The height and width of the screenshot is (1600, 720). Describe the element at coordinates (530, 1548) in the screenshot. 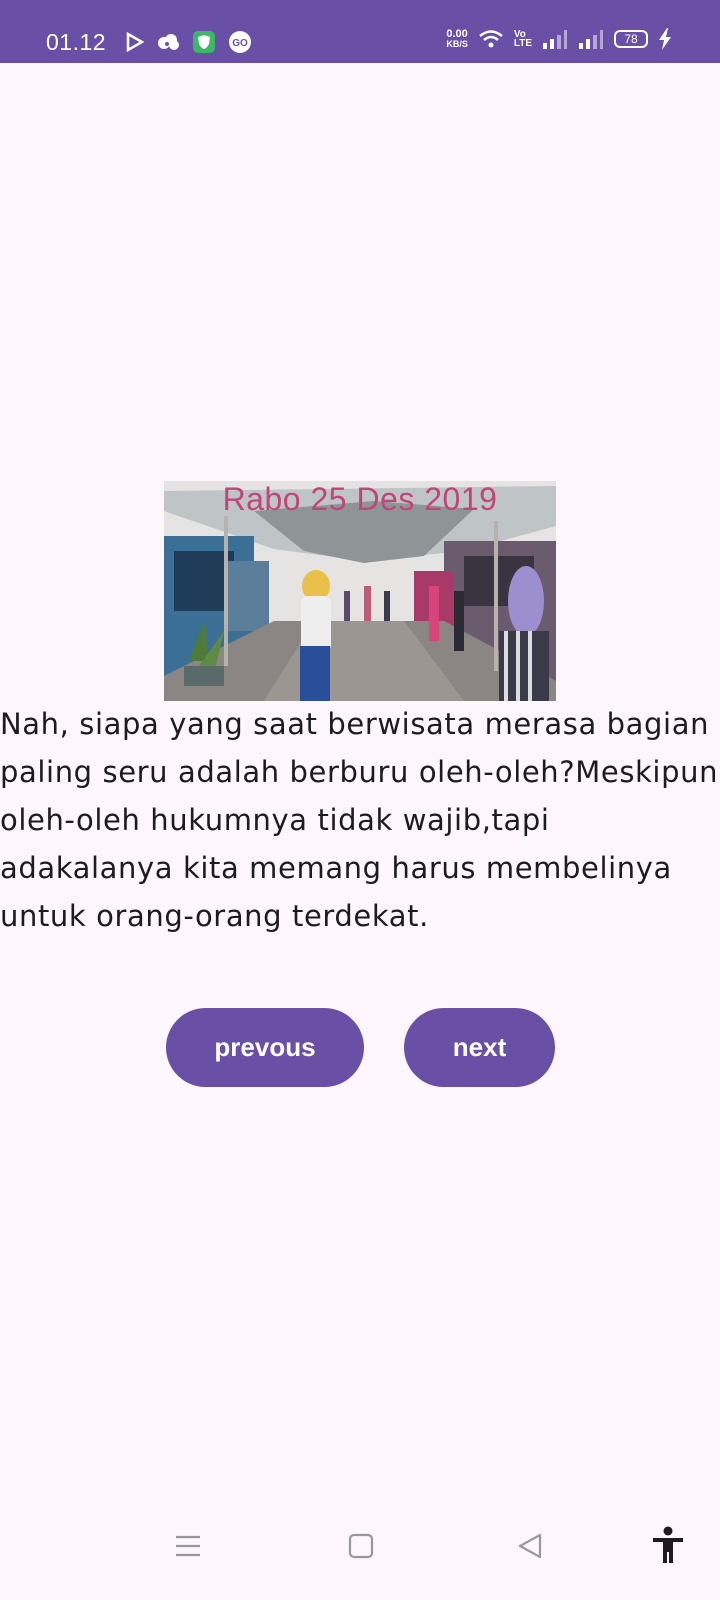

I see `back-icon` at that location.